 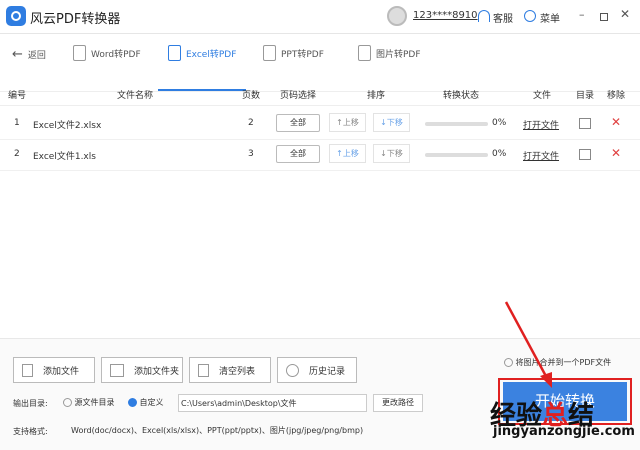 I want to click on page-count: 2, so click(x=251, y=123).